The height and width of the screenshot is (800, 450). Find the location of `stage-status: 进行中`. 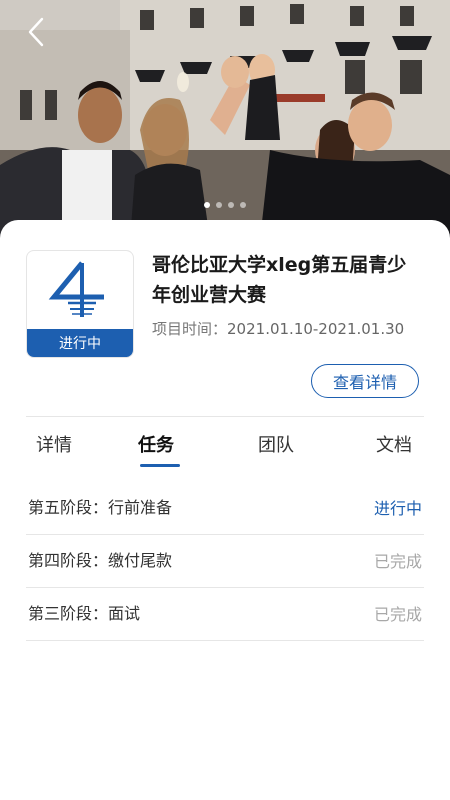

stage-status: 进行中 is located at coordinates (397, 508).